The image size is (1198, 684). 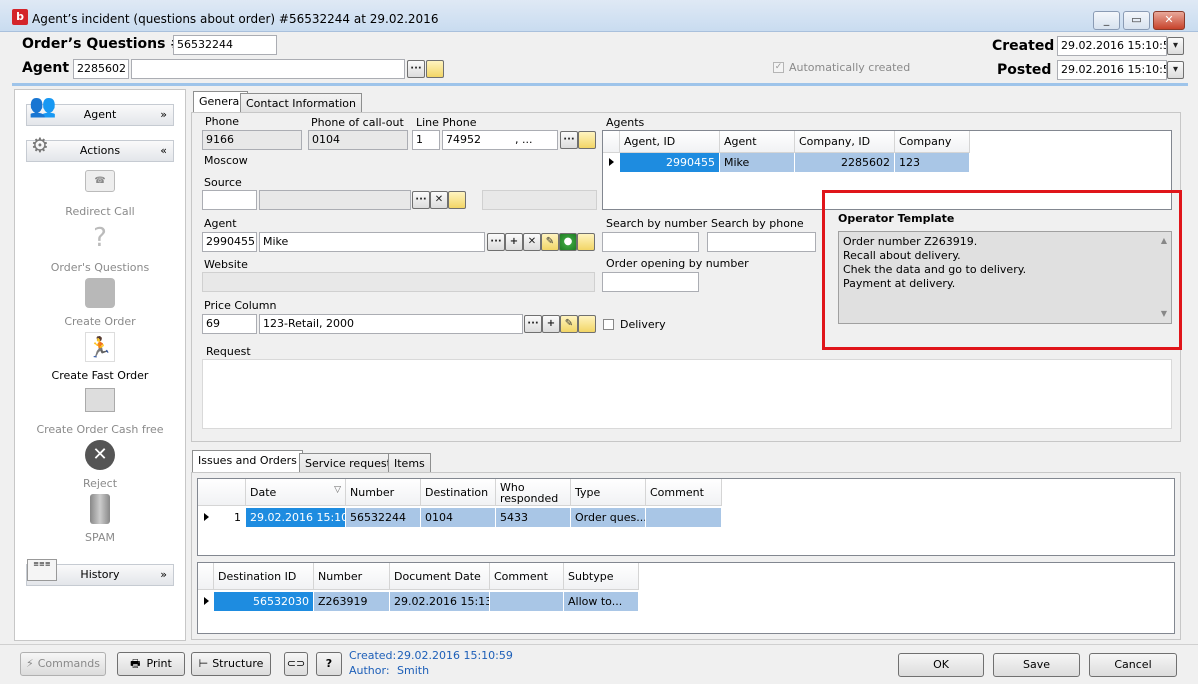 I want to click on agent-clear-icon: ✕, so click(x=532, y=242).